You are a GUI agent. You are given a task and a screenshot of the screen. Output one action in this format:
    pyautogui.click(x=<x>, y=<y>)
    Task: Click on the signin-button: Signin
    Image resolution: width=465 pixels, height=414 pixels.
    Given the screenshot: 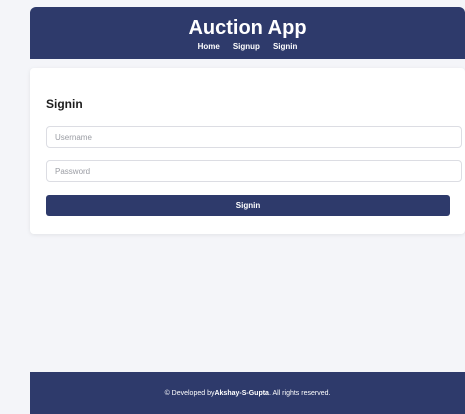 What is the action you would take?
    pyautogui.click(x=248, y=205)
    